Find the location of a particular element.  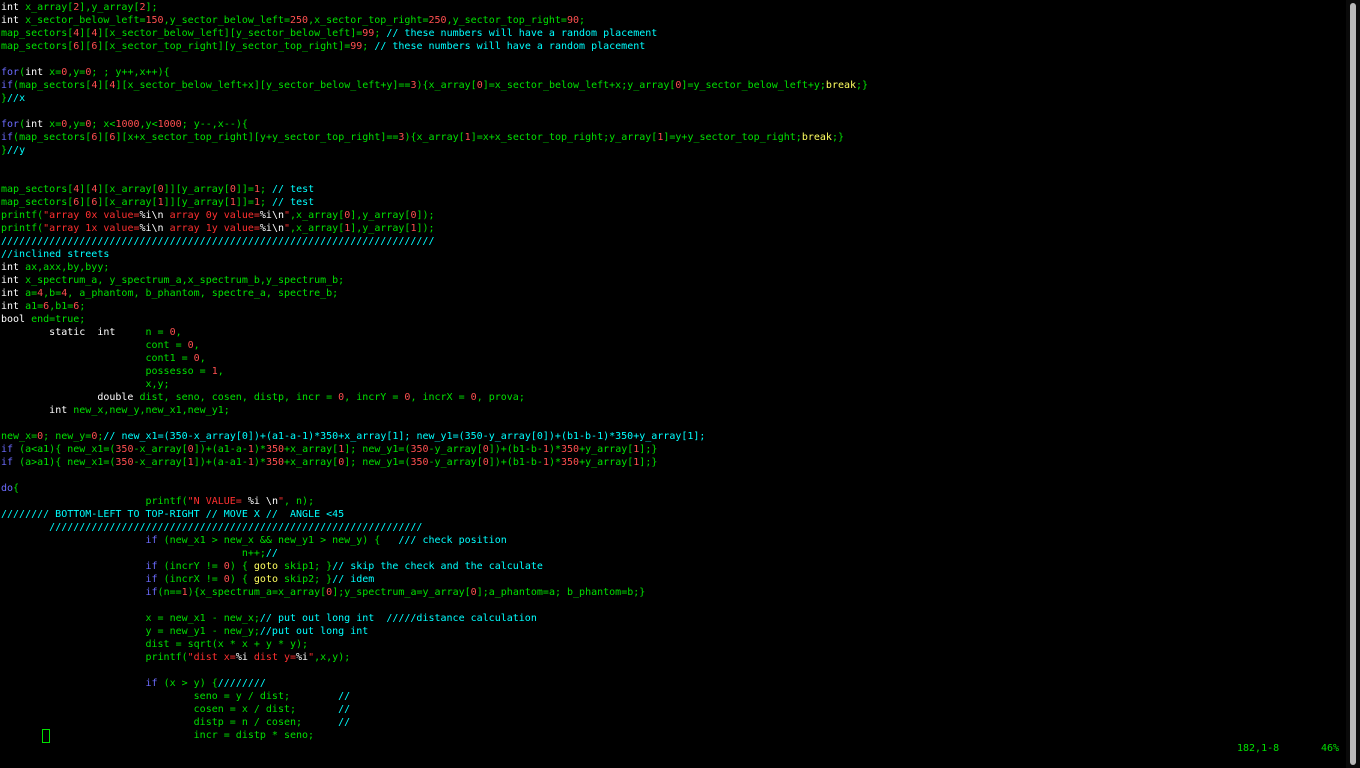

code-line: printf("N VALUE= %i \n", n); is located at coordinates (434, 501).